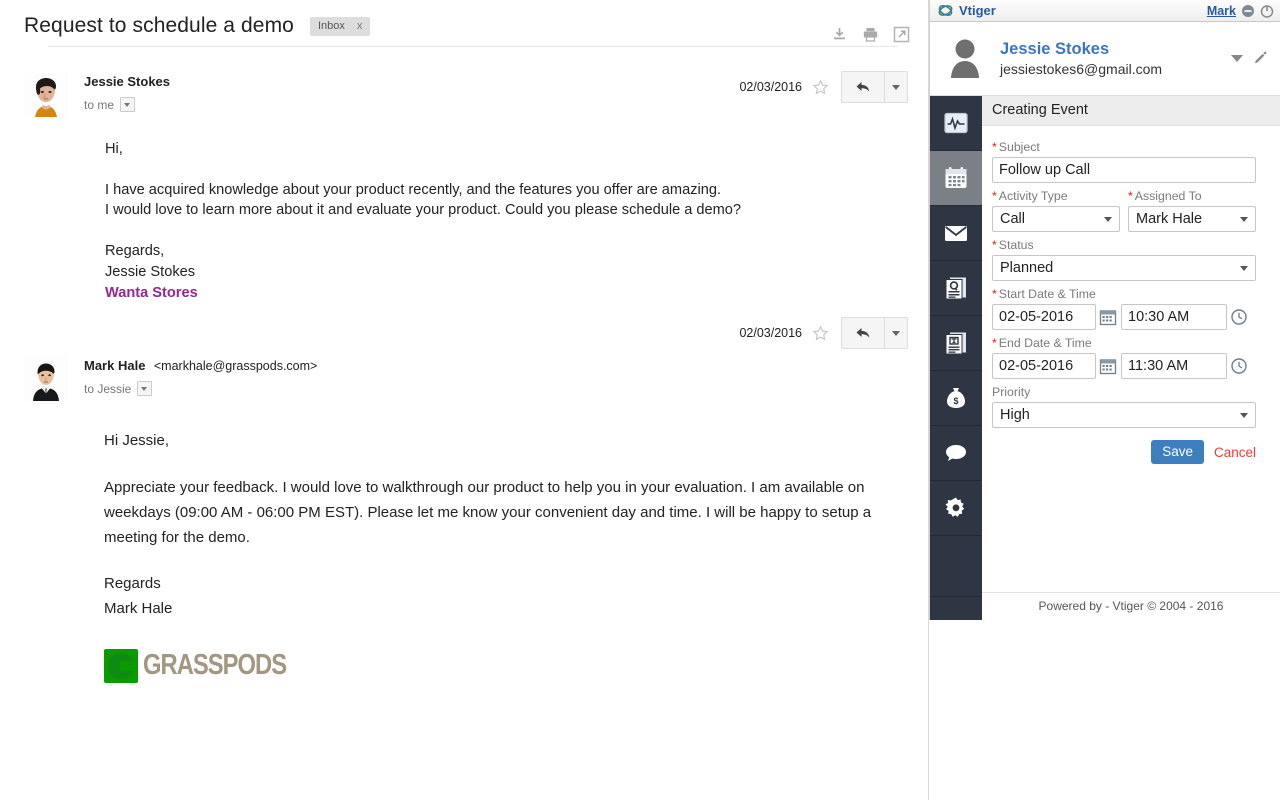  Describe the element at coordinates (956, 178) in the screenshot. I see `sidebar-item-calendar` at that location.